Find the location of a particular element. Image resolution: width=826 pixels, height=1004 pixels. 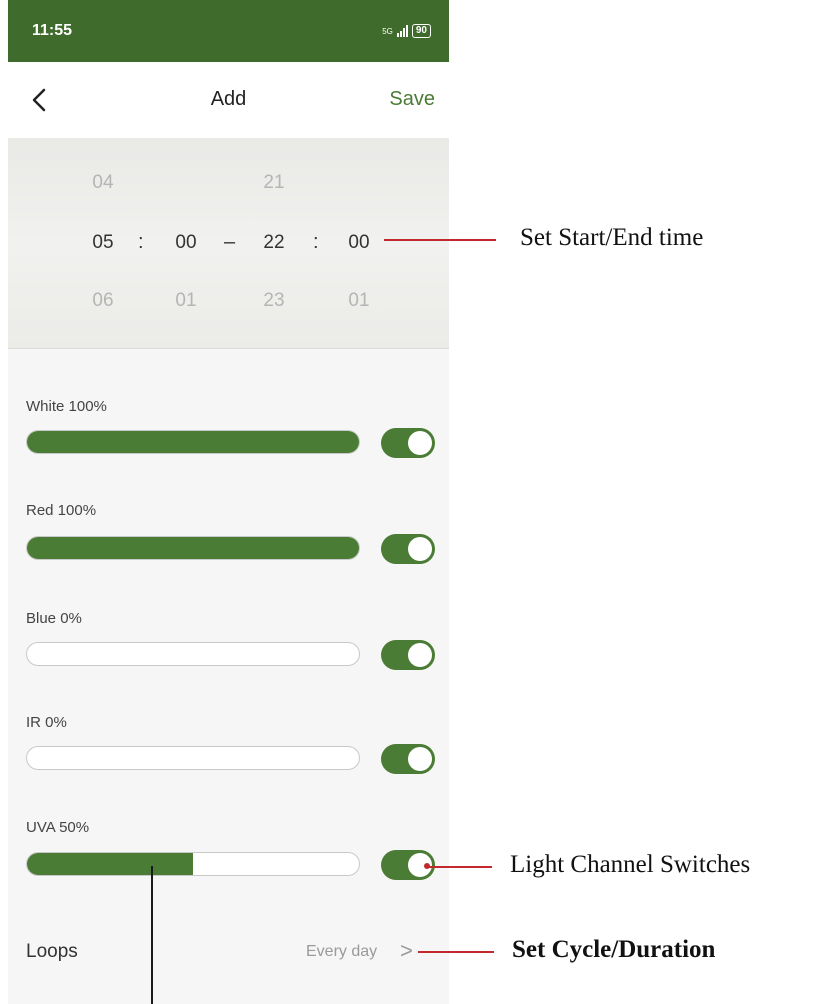

annotation-time: Set Start/End time is located at coordinates (612, 237).